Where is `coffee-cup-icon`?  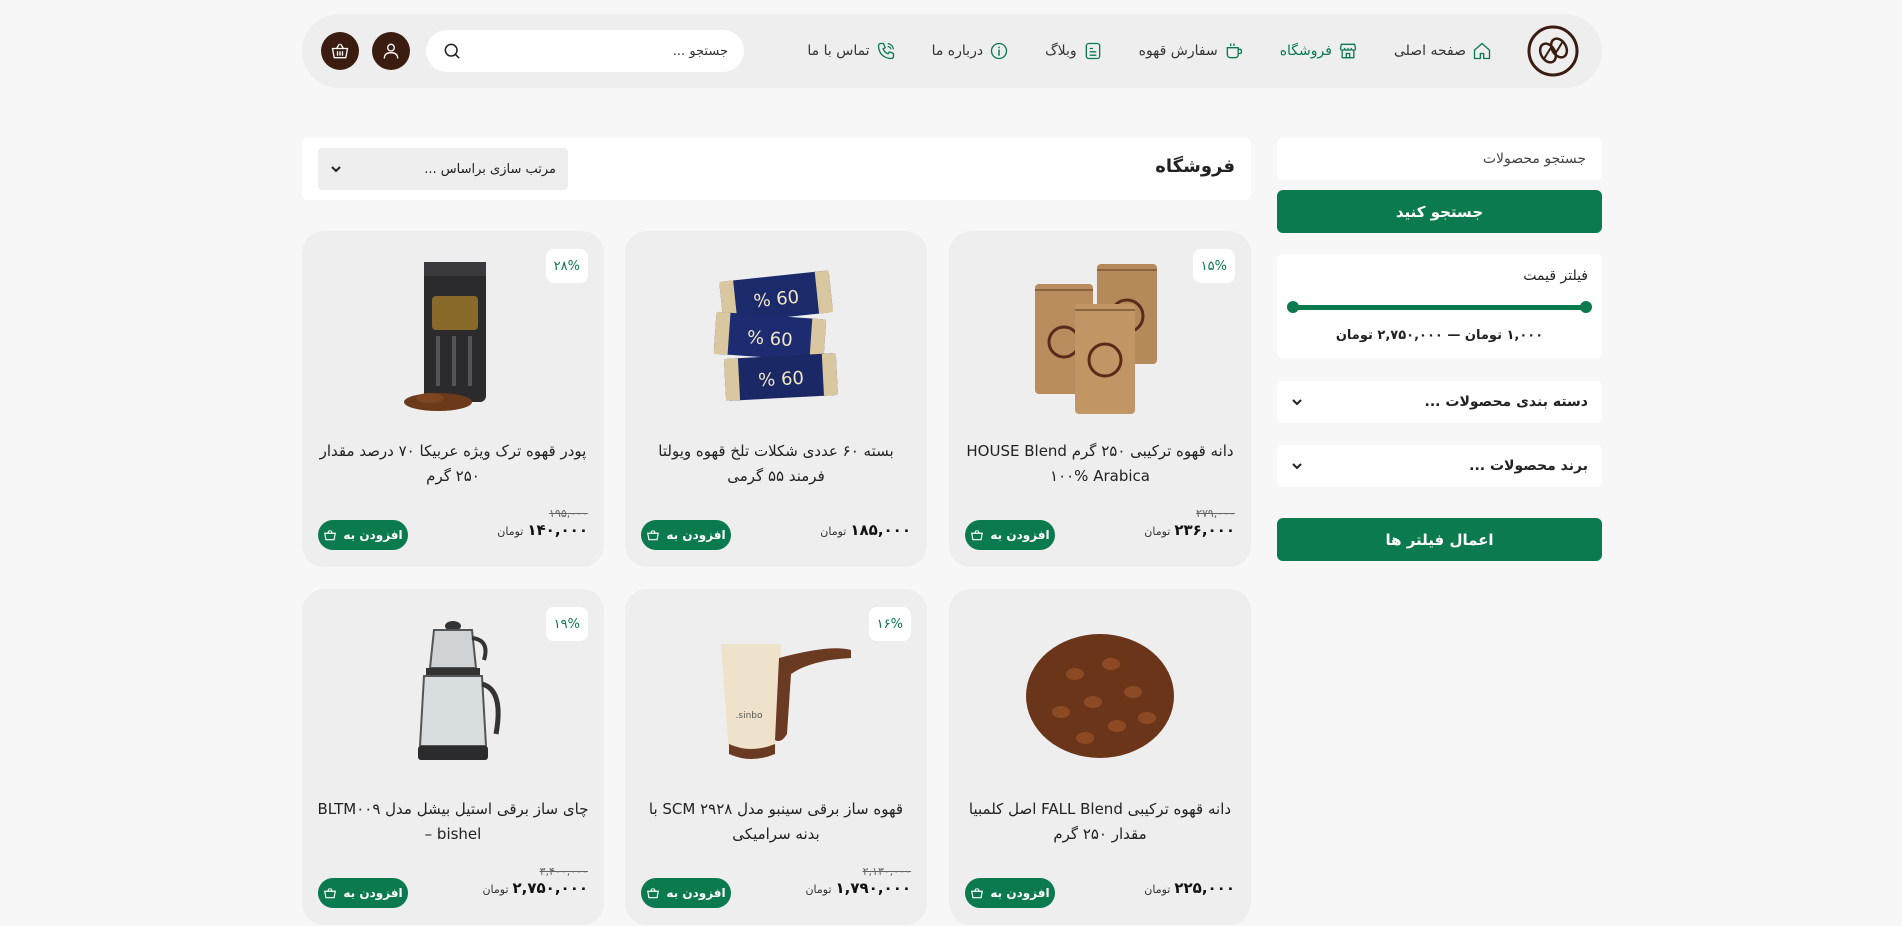
coffee-cup-icon is located at coordinates (1234, 51).